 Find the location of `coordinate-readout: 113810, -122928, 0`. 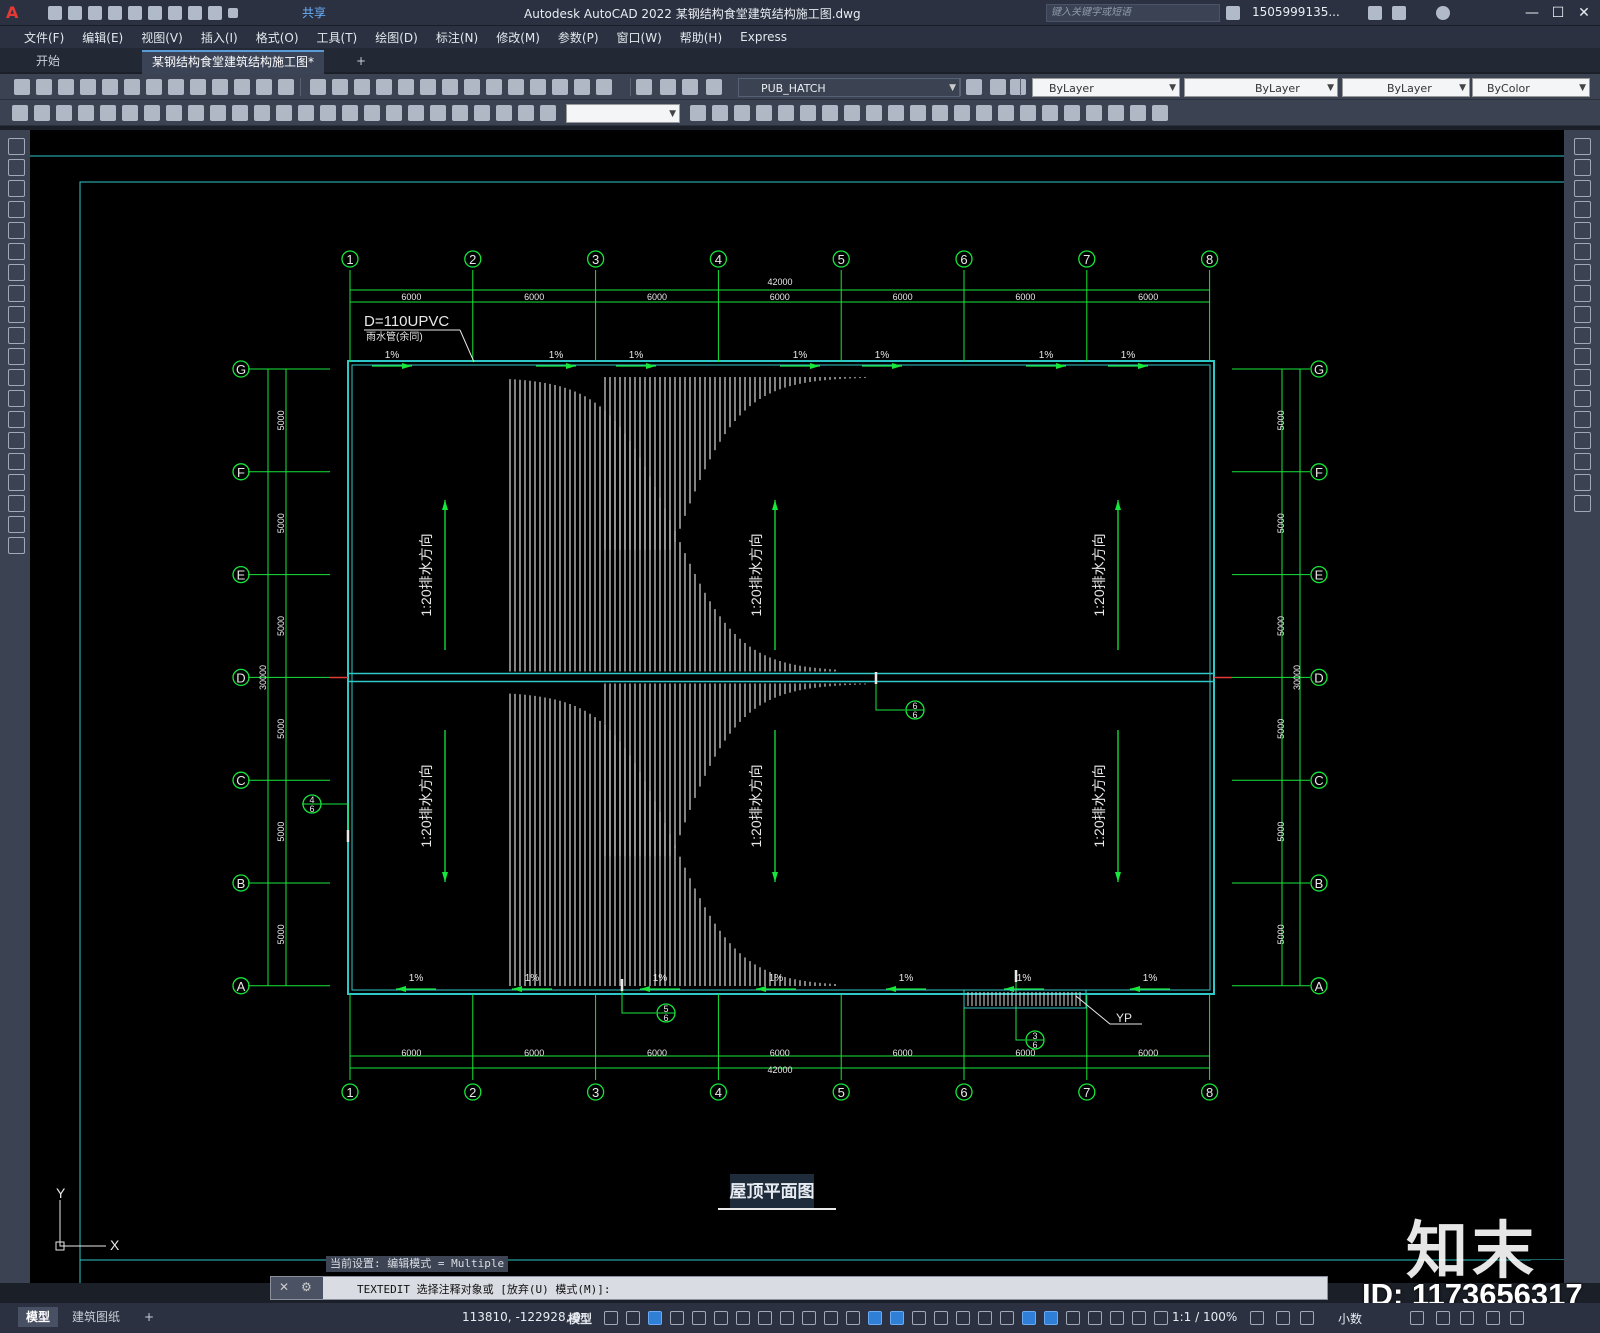

coordinate-readout: 113810, -122928, 0 is located at coordinates (521, 1317).